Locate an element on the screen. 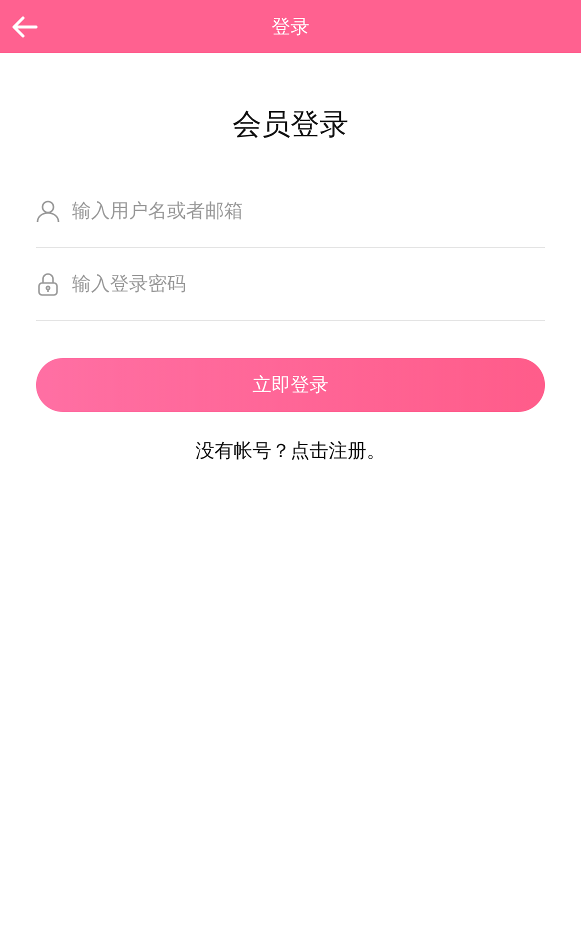  page-title: 登录 is located at coordinates (291, 27).